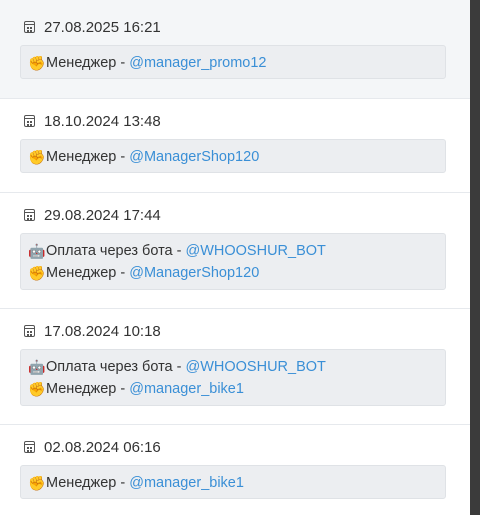 The image size is (480, 515). I want to click on entry-date-row: 17.08.2024 10:18, so click(92, 331).